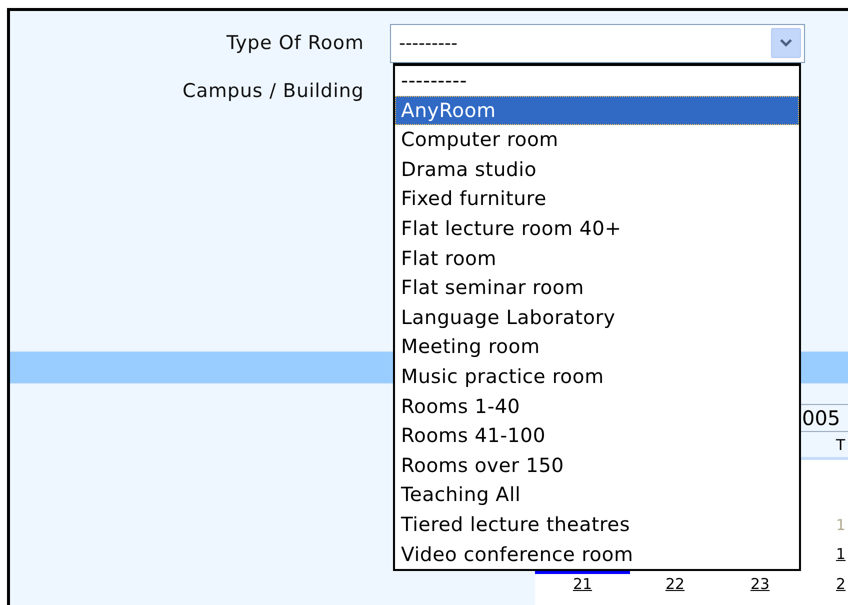 The width and height of the screenshot is (848, 605). Describe the element at coordinates (597, 169) in the screenshot. I see `dropdown-option: Drama studio` at that location.